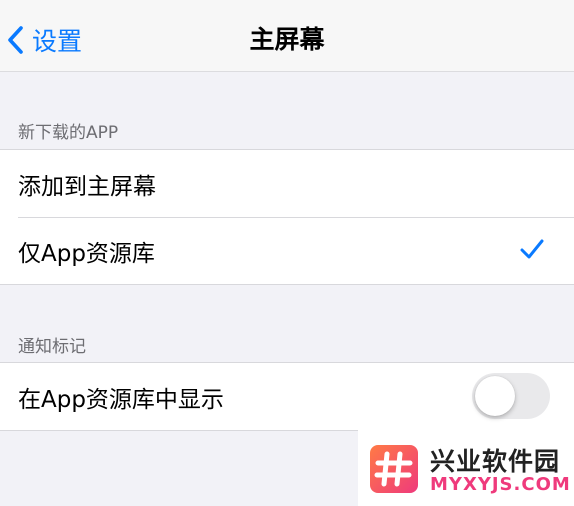 This screenshot has width=574, height=506. Describe the element at coordinates (500, 484) in the screenshot. I see `watermark-url: MYXYJS.COM` at that location.